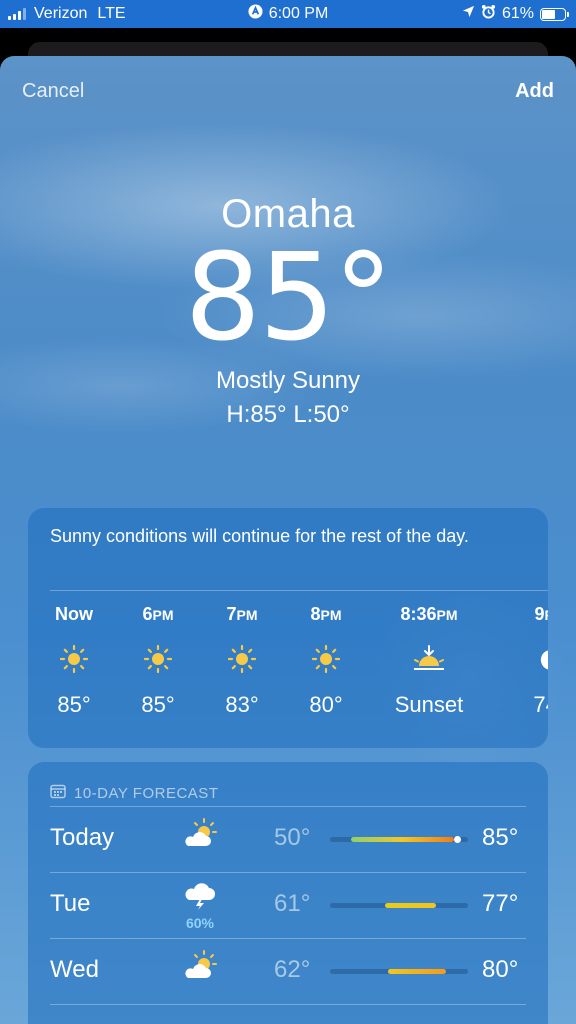  What do you see at coordinates (111, 13) in the screenshot?
I see `network-label: LTE` at bounding box center [111, 13].